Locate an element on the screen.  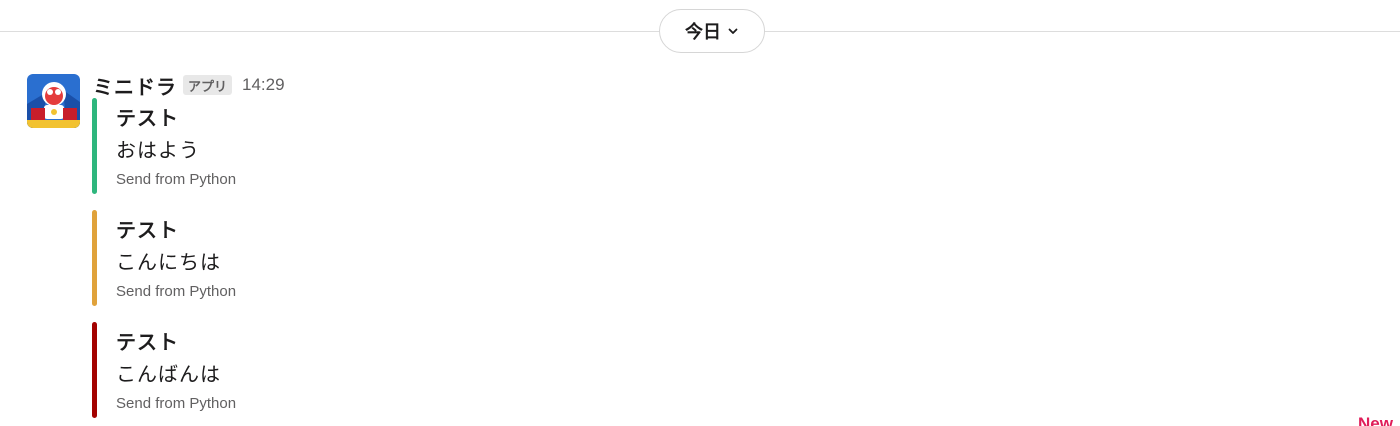
date-divider-button: 今日 is located at coordinates (712, 31).